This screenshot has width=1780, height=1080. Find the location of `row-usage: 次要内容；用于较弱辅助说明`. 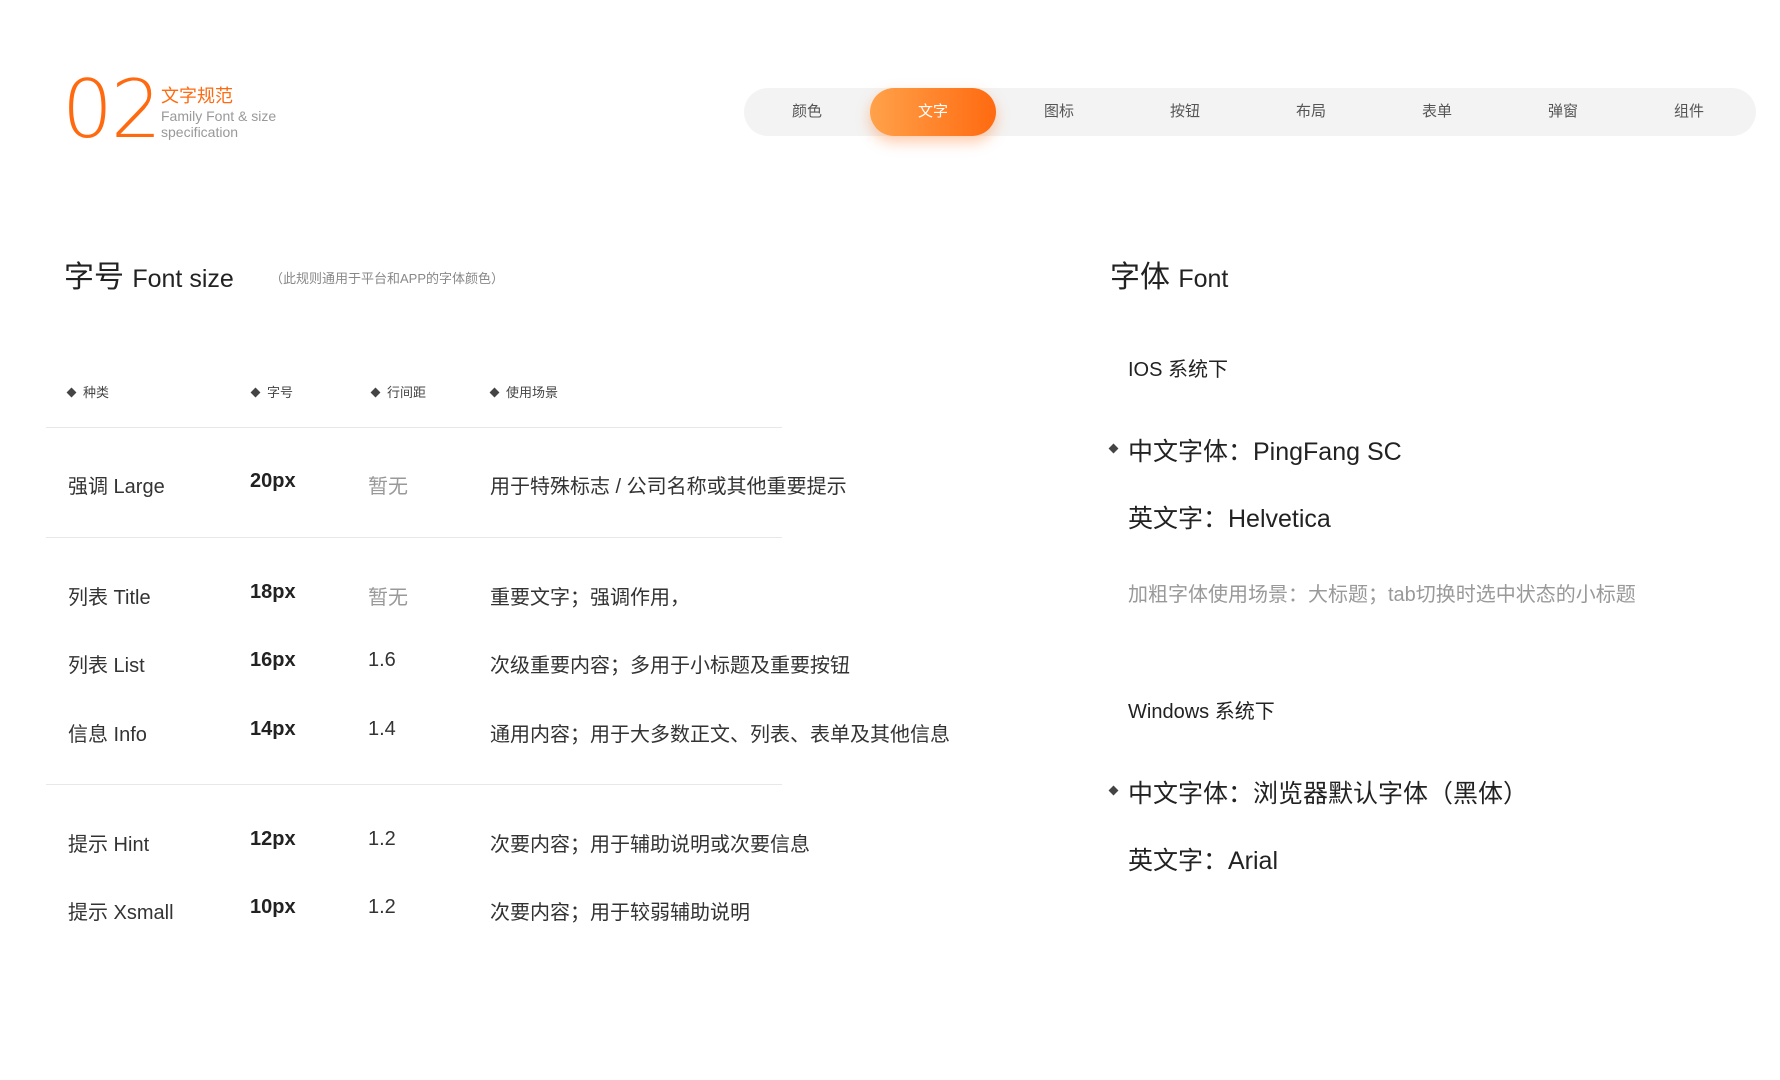

row-usage: 次要内容；用于较弱辅助说明 is located at coordinates (620, 913).